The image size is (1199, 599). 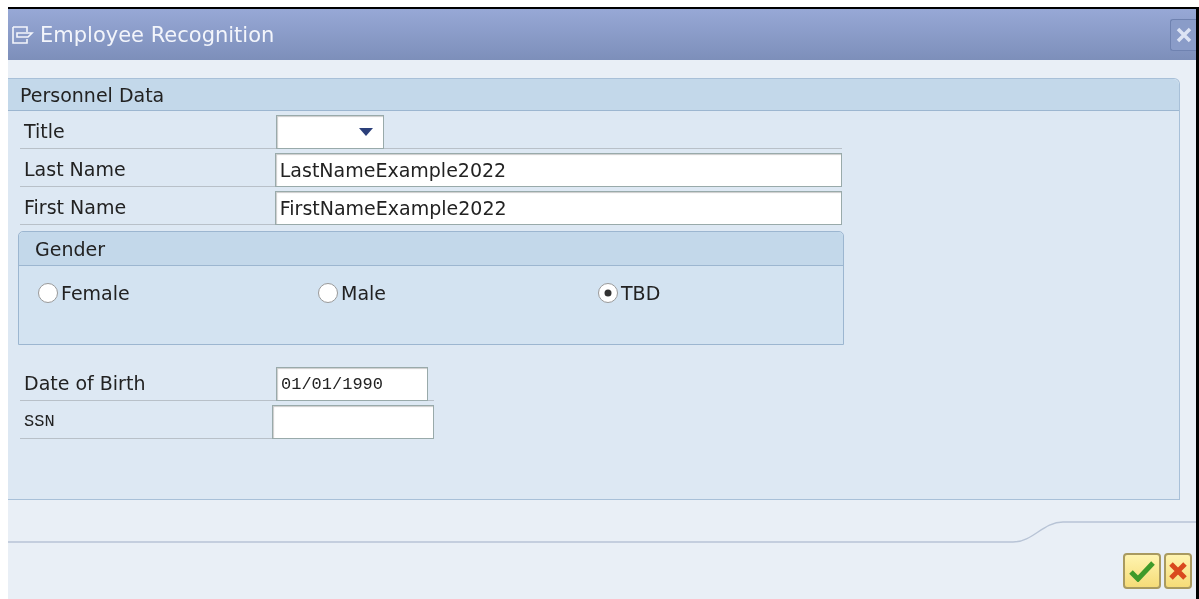 What do you see at coordinates (558, 208) in the screenshot?
I see `input-field: FirstNameExample2022` at bounding box center [558, 208].